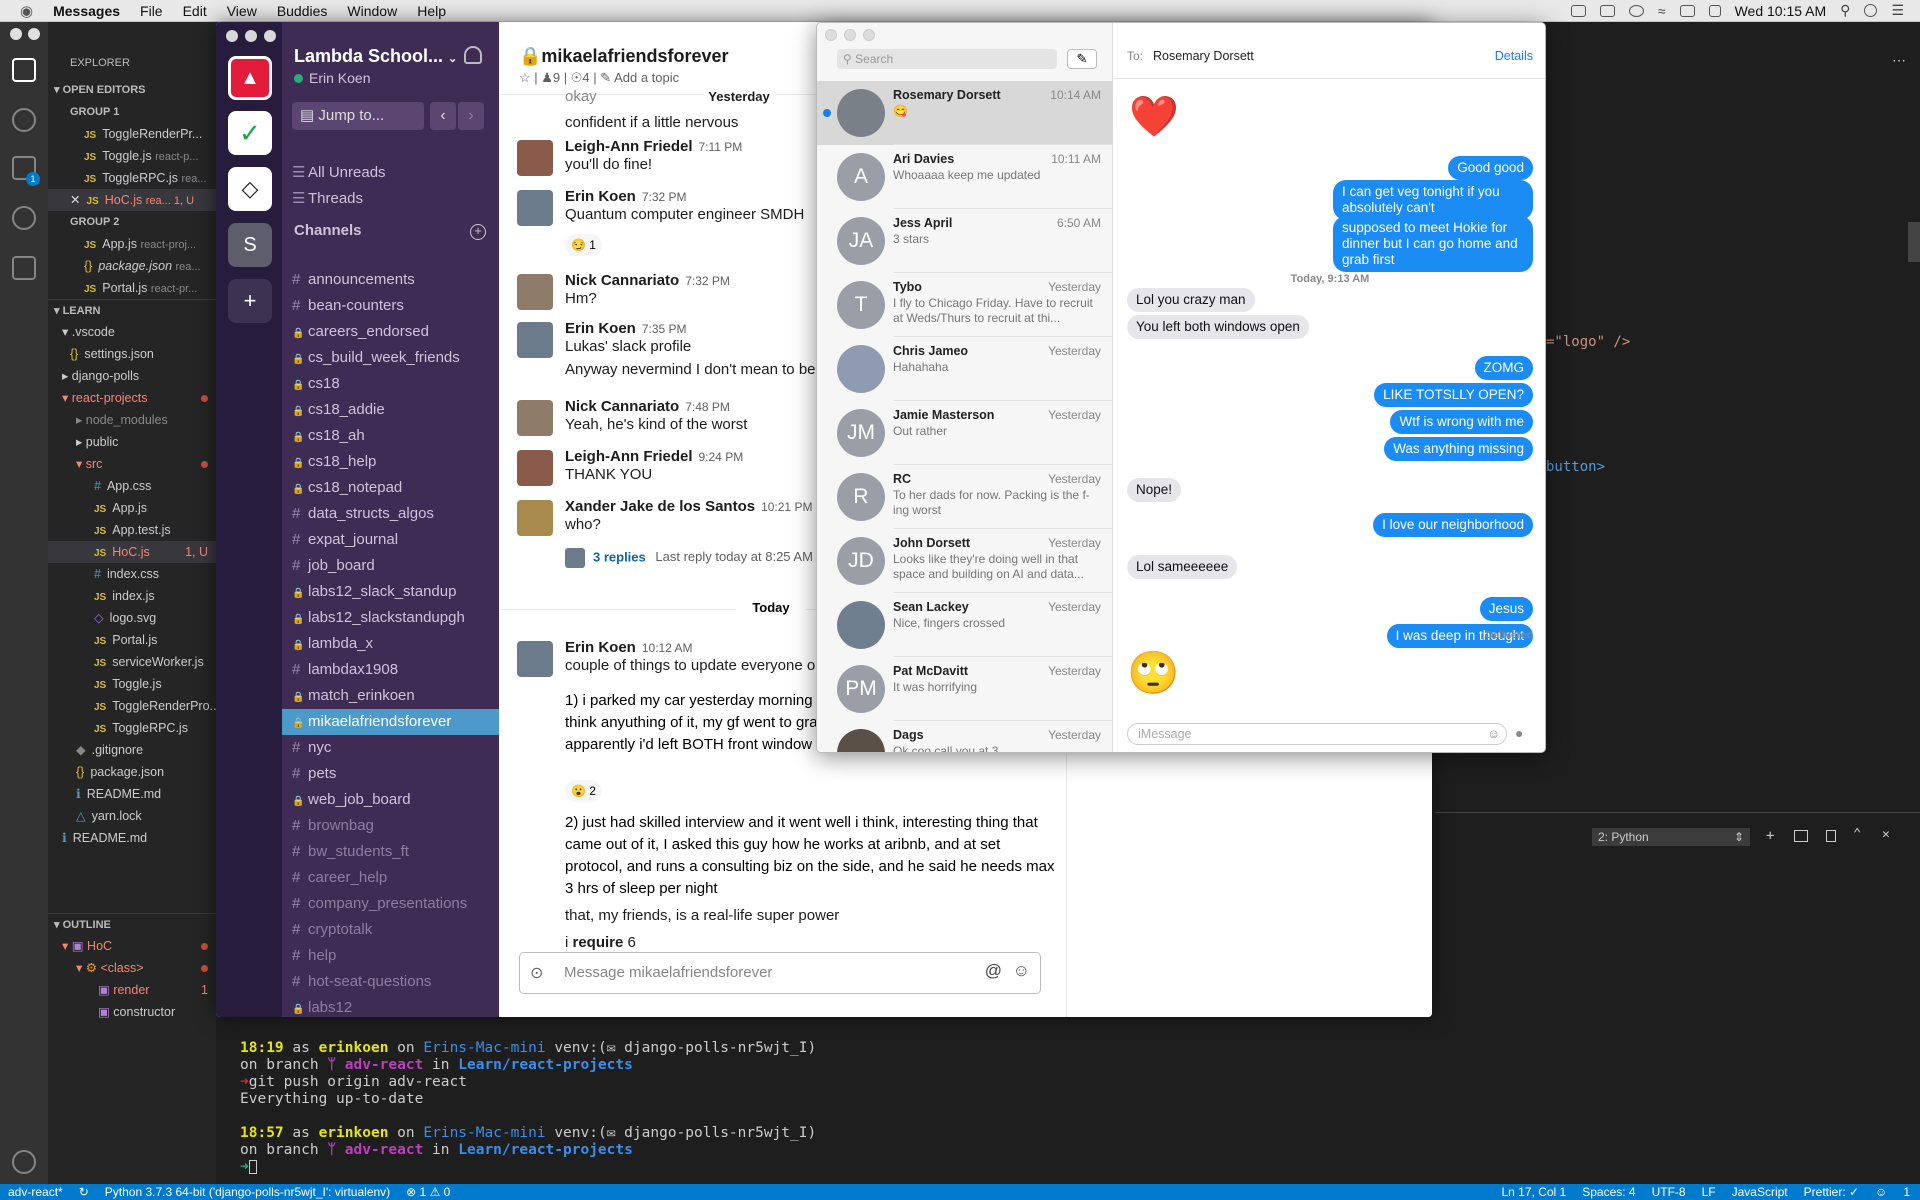 This screenshot has width=1920, height=1200. I want to click on reaction-pill: 😏 1, so click(583, 245).